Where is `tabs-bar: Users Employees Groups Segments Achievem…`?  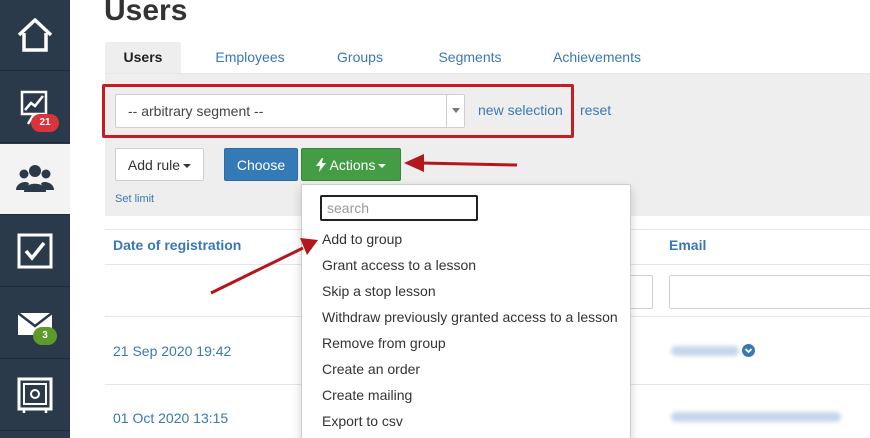
tabs-bar: Users Employees Groups Segments Achievem… is located at coordinates (487, 58).